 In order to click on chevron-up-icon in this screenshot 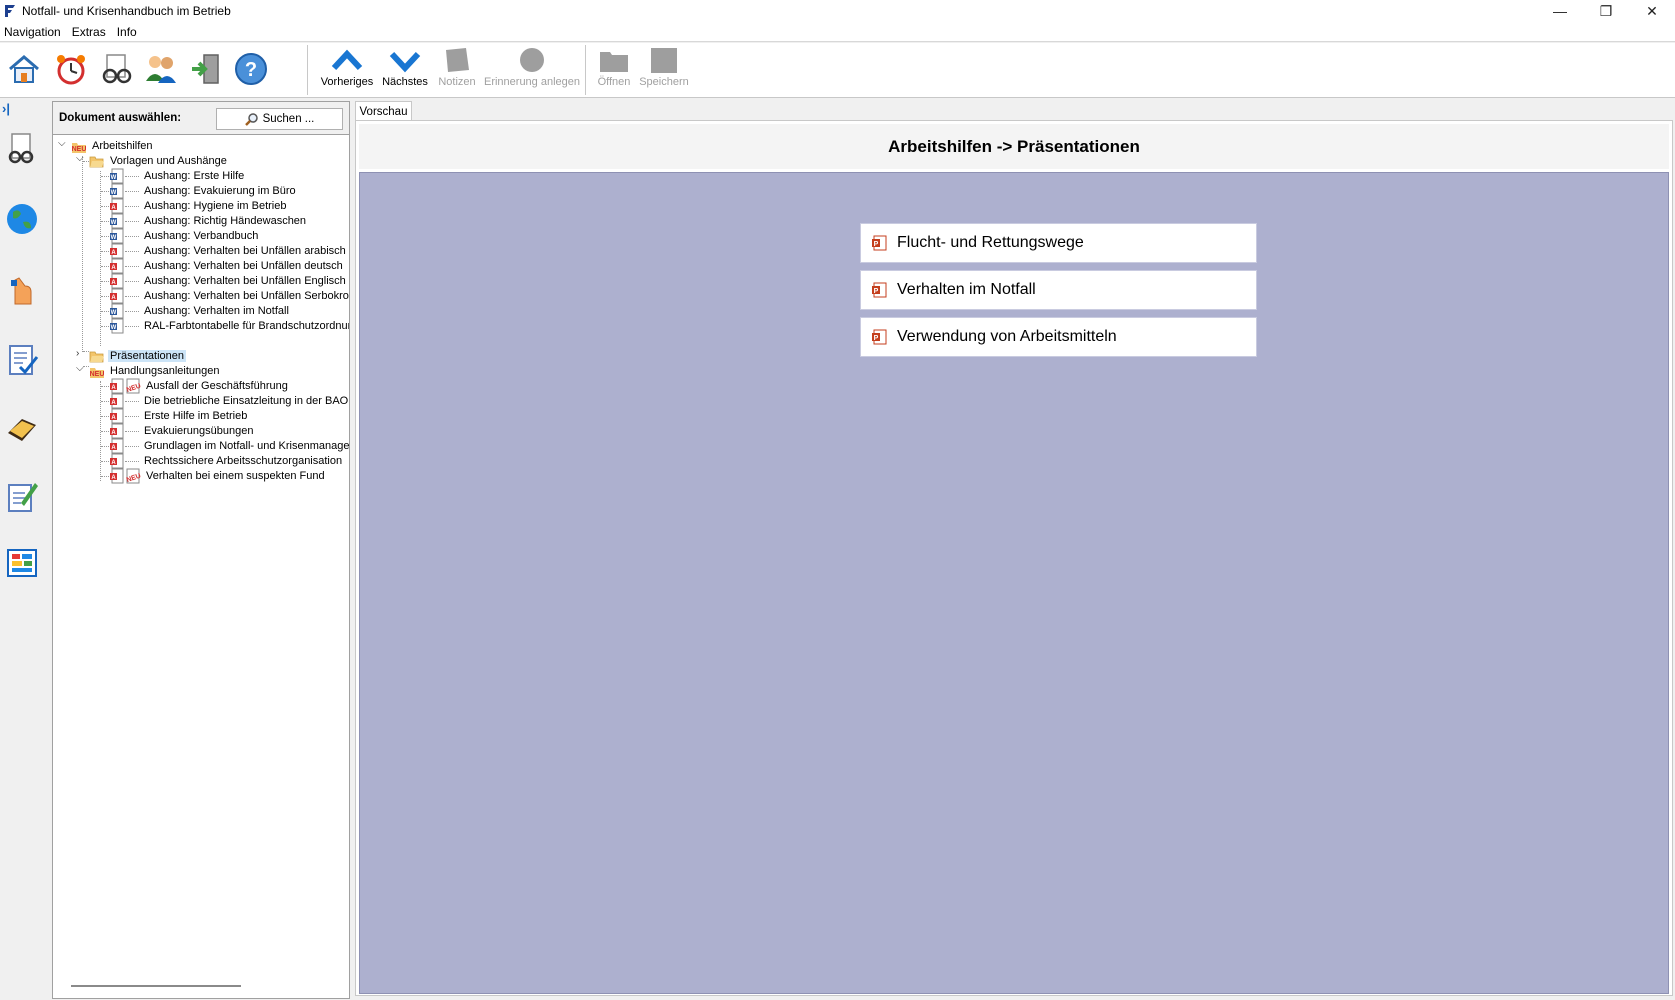, I will do `click(347, 60)`.